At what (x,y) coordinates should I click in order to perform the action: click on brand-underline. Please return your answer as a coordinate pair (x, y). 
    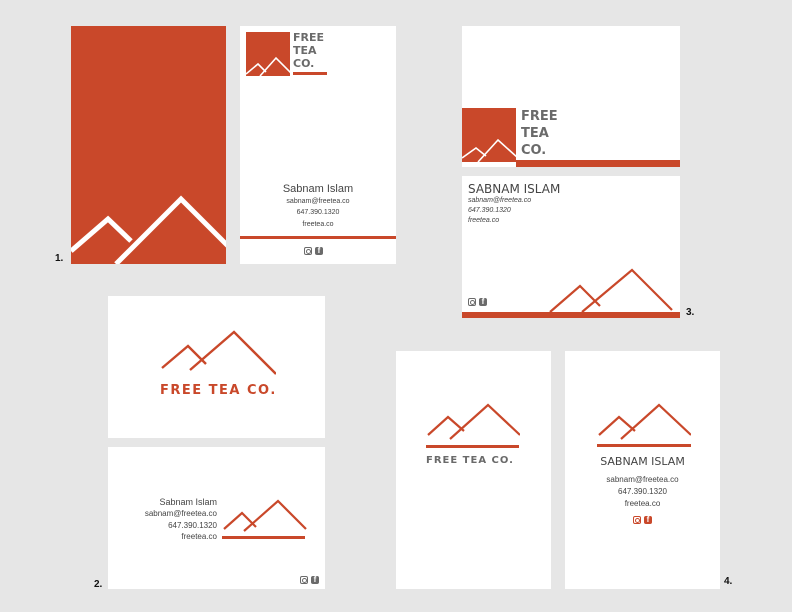
    Looking at the image, I should click on (310, 73).